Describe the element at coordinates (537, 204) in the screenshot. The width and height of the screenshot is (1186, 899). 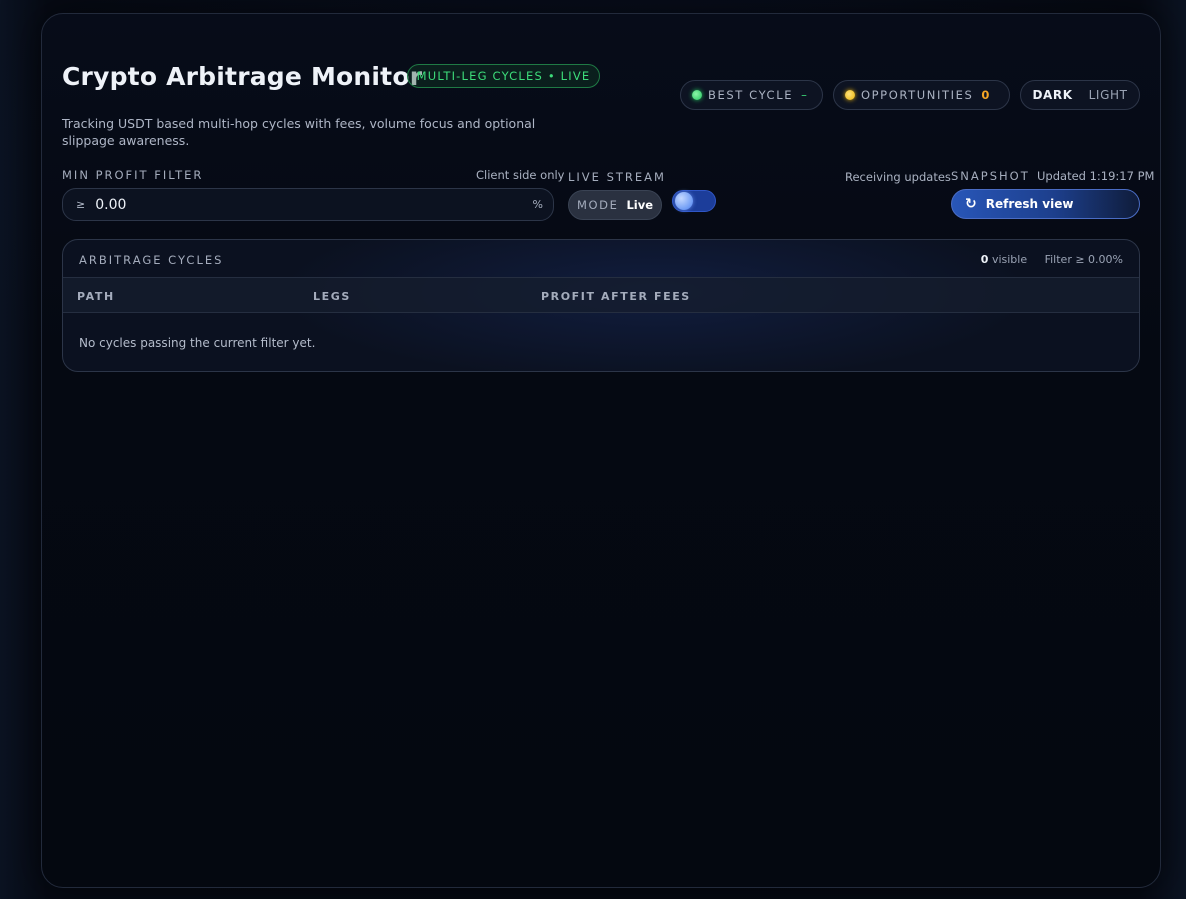
I see `percent-unit: %` at that location.